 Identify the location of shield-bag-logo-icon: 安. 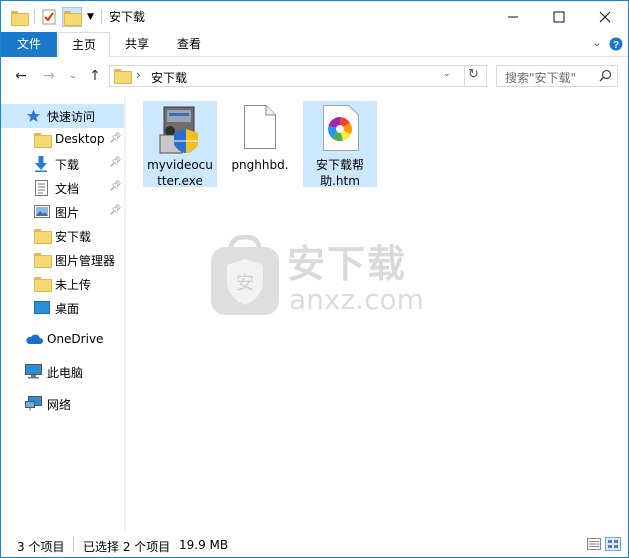
(245, 277).